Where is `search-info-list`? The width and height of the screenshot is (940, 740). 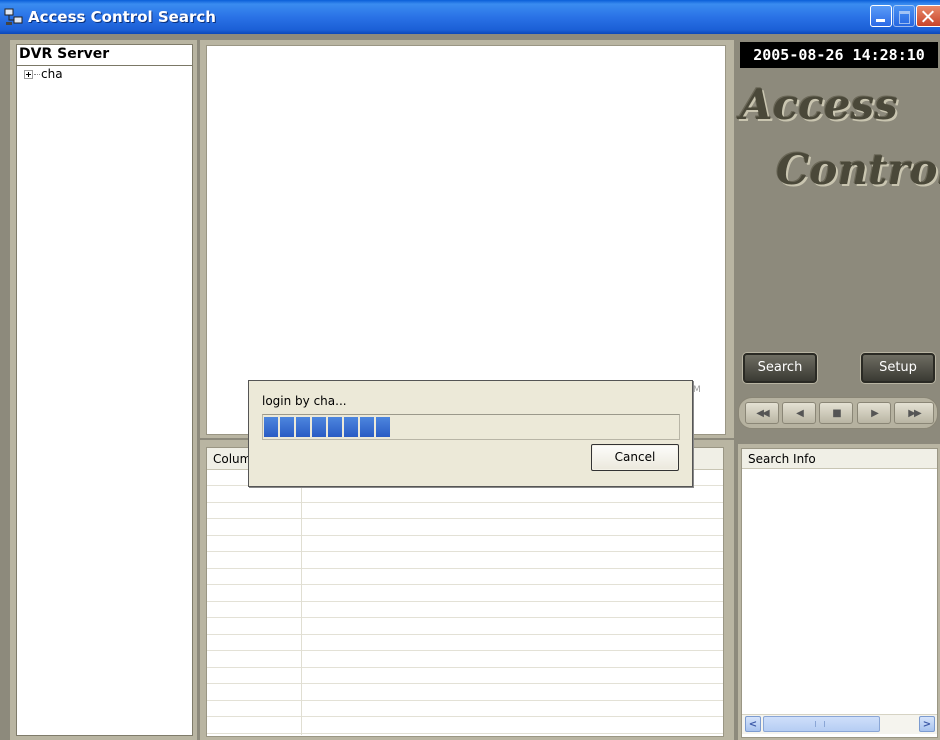
search-info-list is located at coordinates (839, 593).